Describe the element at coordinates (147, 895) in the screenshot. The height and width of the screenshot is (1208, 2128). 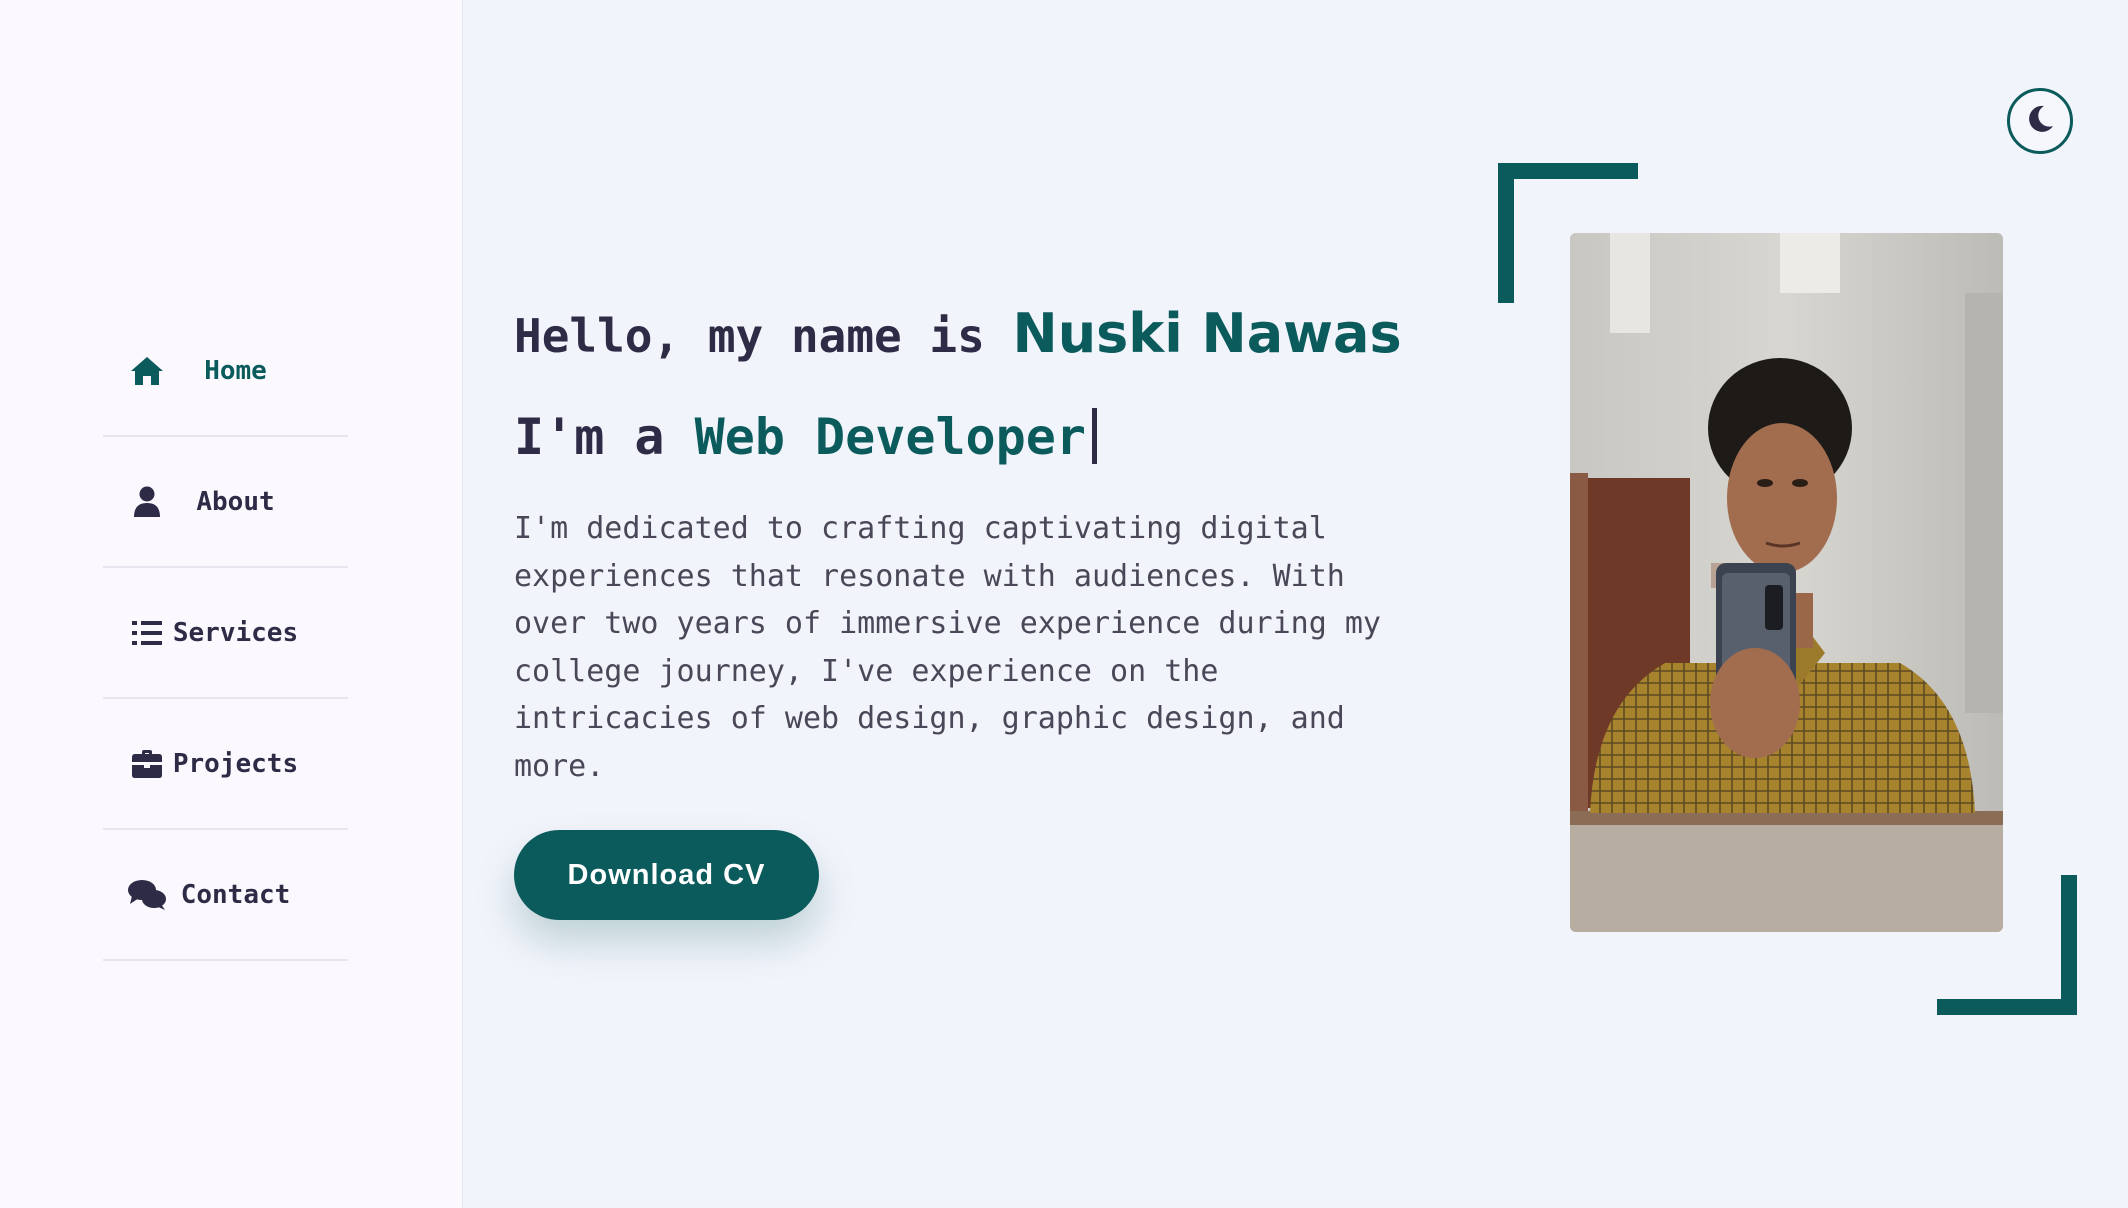
I see `chat-icon` at that location.